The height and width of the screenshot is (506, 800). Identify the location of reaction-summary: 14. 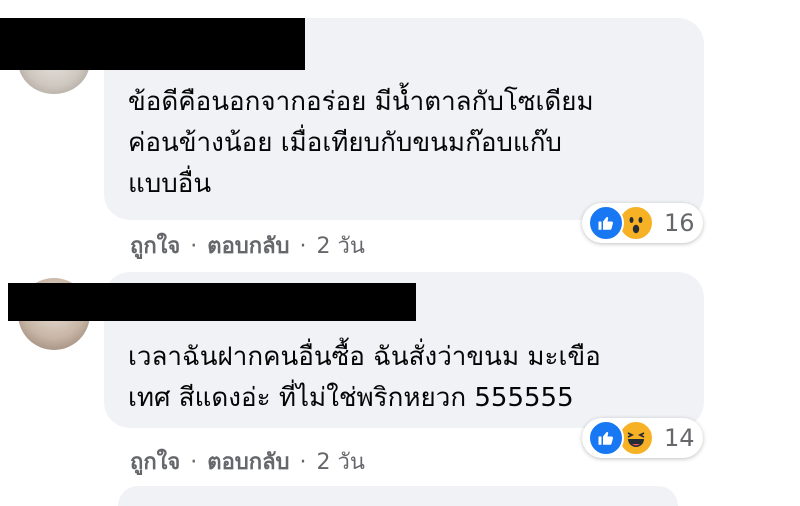
(642, 438).